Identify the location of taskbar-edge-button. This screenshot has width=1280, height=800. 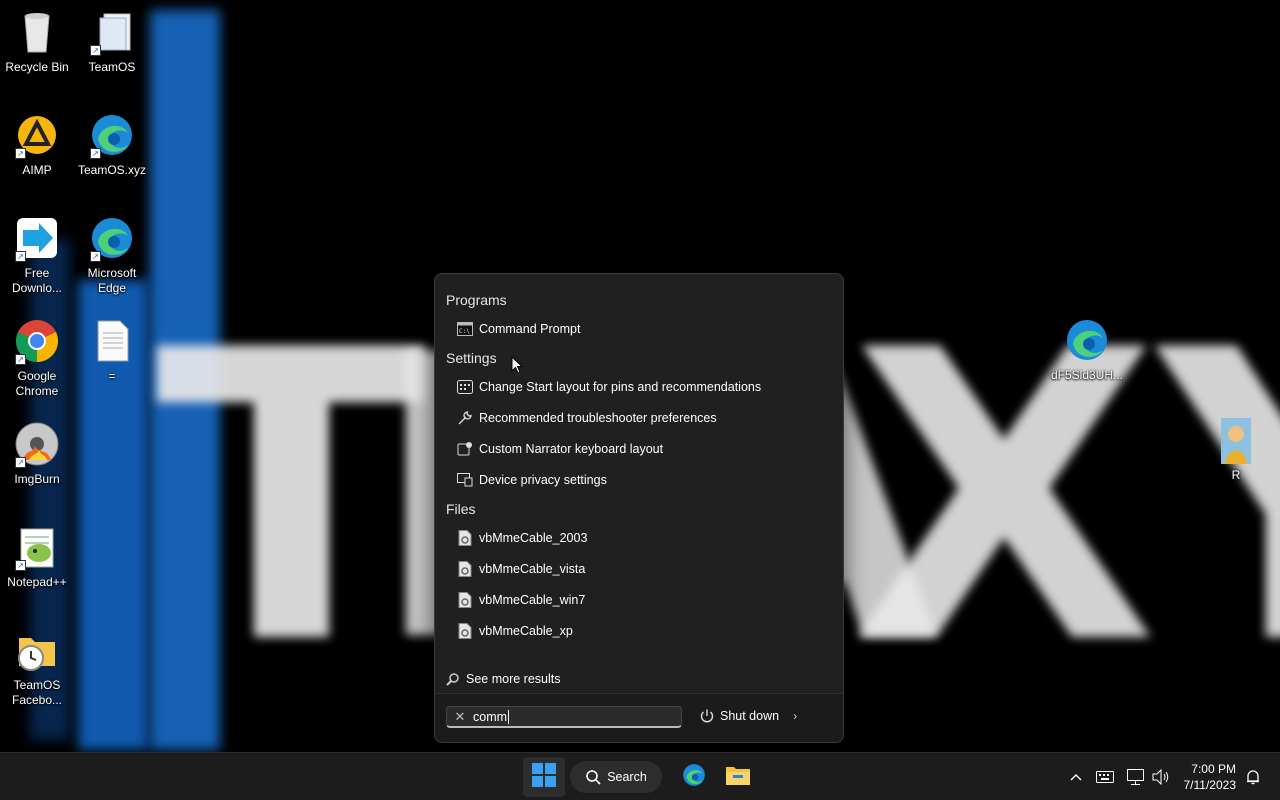
(694, 777).